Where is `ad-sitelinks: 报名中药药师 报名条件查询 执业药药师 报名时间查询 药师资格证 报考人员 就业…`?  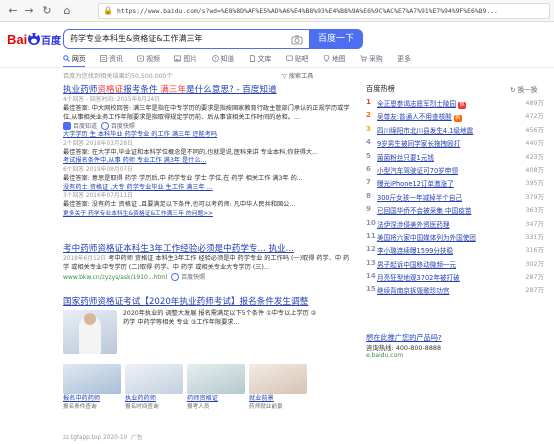 ad-sitelinks: 报名中药药师 报名条件查询 执业药药师 报名时间查询 药师资格证 报考人员 就业… is located at coordinates (208, 389).